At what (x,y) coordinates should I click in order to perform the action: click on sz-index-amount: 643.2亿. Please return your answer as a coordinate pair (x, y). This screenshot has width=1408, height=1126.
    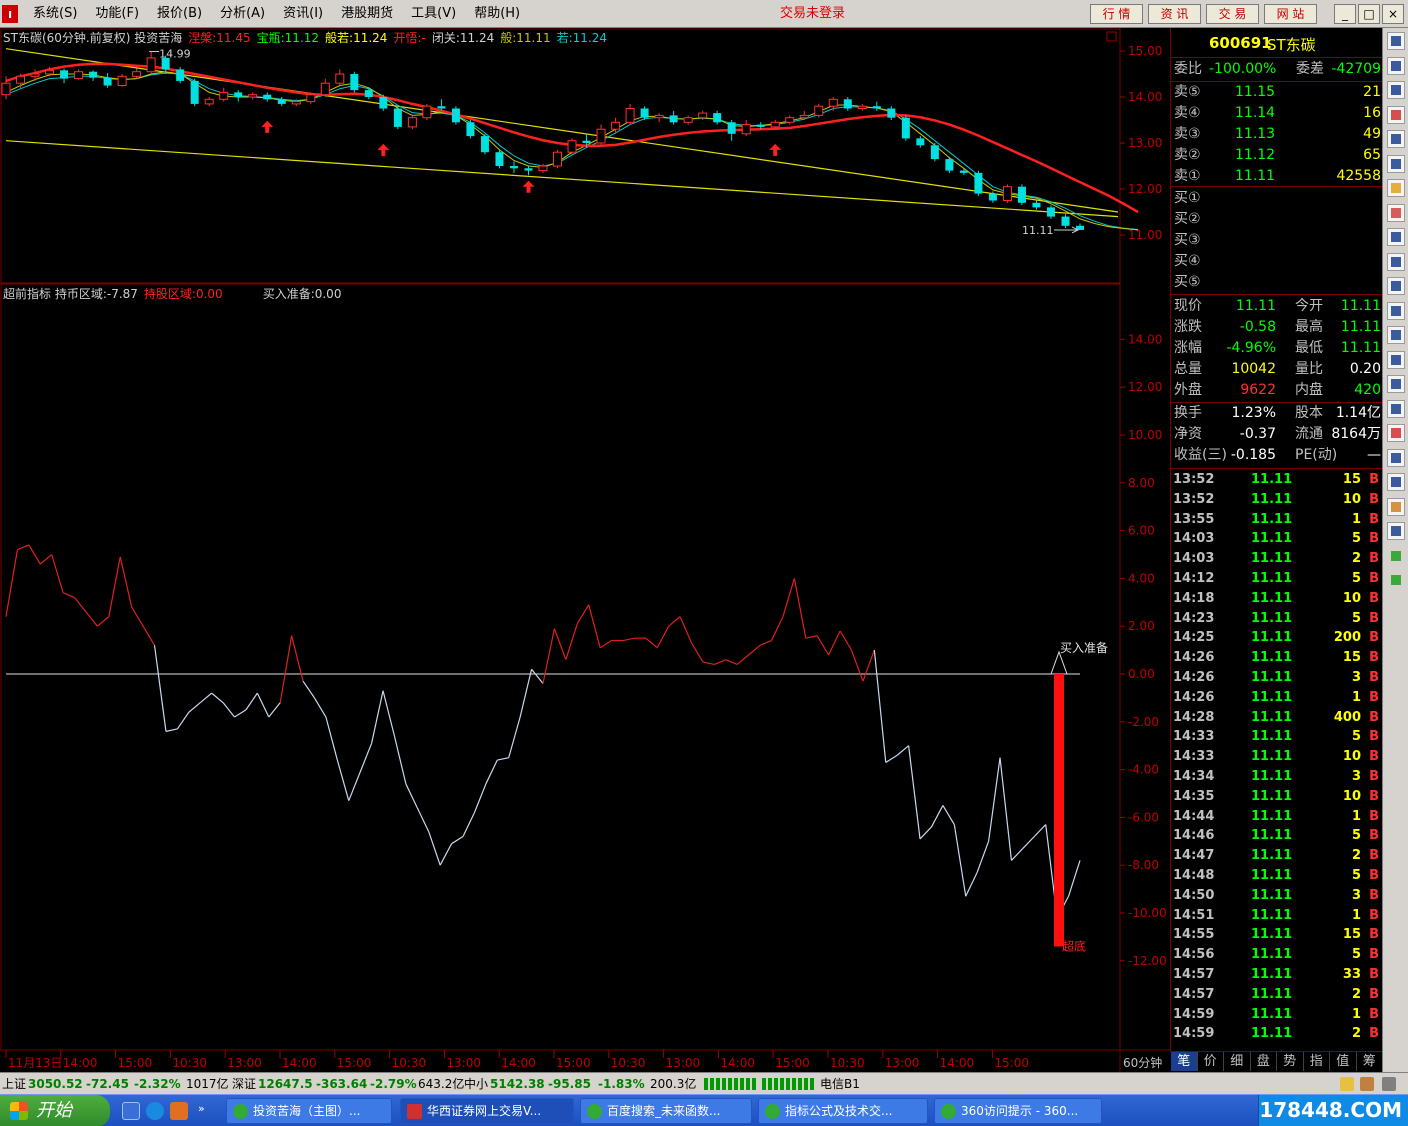
    Looking at the image, I should click on (441, 1084).